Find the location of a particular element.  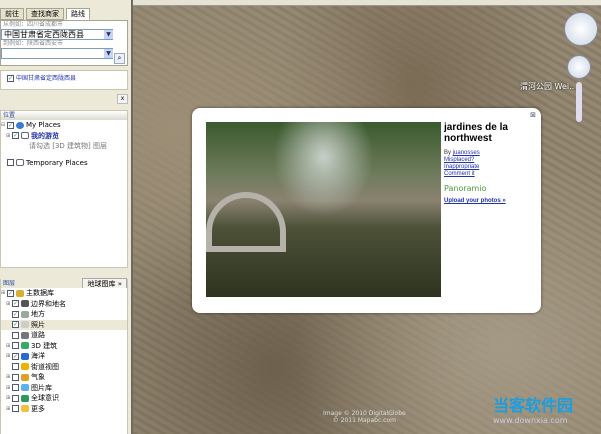

layer-item: 街道视图 is located at coordinates (64, 367).